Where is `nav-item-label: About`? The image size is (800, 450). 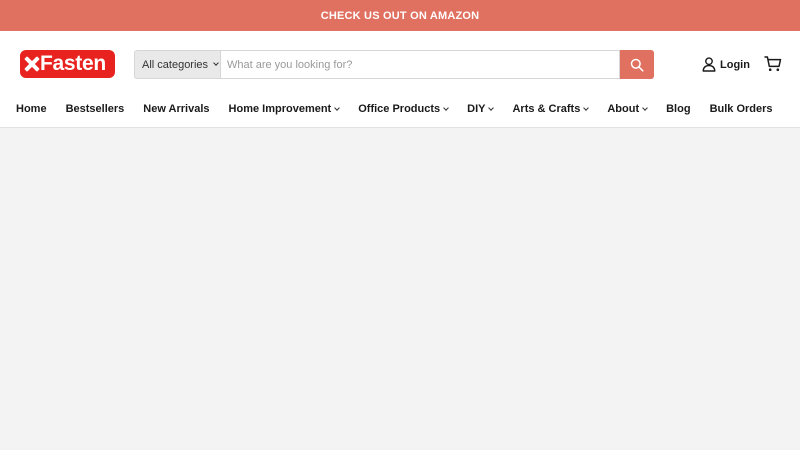 nav-item-label: About is located at coordinates (623, 109).